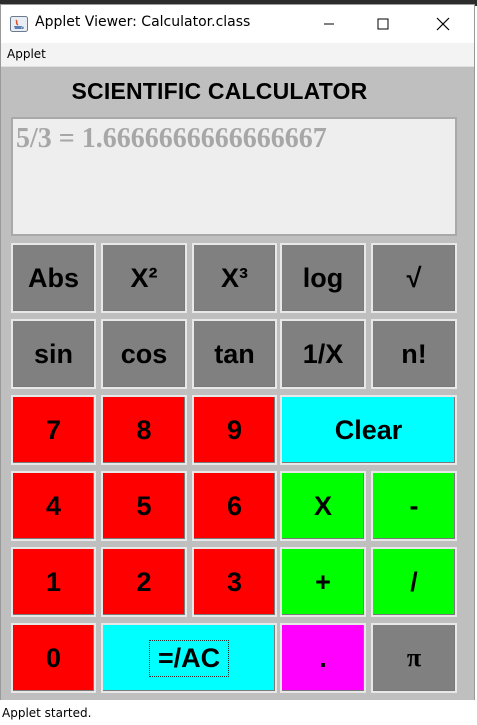  I want to click on minimize-icon, so click(329, 24).